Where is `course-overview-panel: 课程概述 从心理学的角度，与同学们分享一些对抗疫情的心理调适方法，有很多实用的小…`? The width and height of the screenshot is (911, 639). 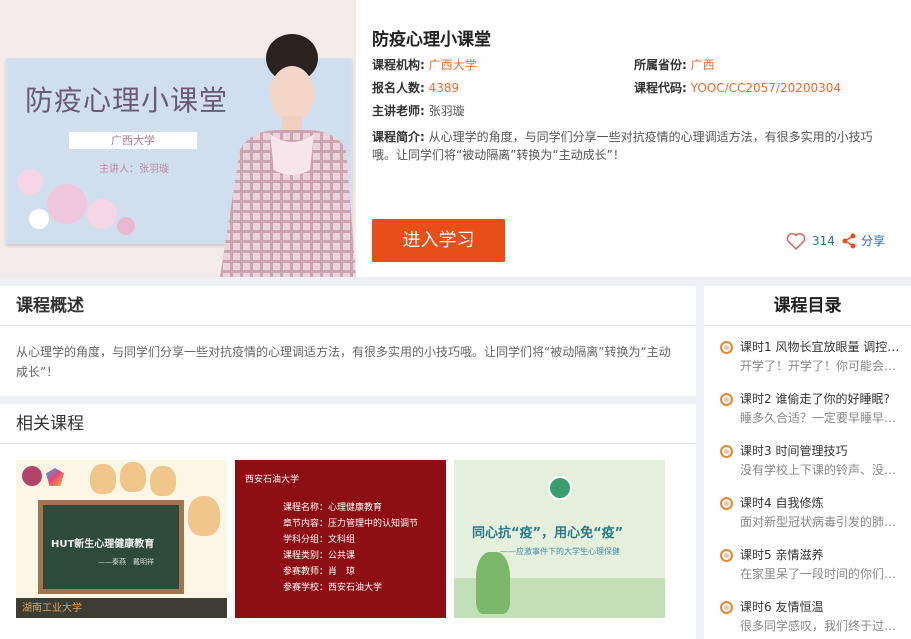
course-overview-panel: 课程概述 从心理学的角度，与同学们分享一些对抗疫情的心理调适方法，有很多实用的小… is located at coordinates (348, 341).